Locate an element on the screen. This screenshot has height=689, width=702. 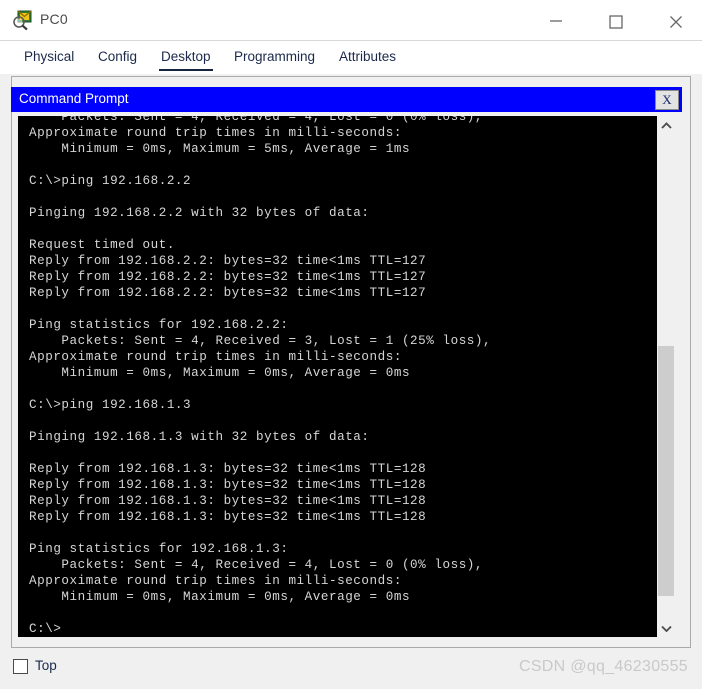
scrollbar-thumb is located at coordinates (666, 471).